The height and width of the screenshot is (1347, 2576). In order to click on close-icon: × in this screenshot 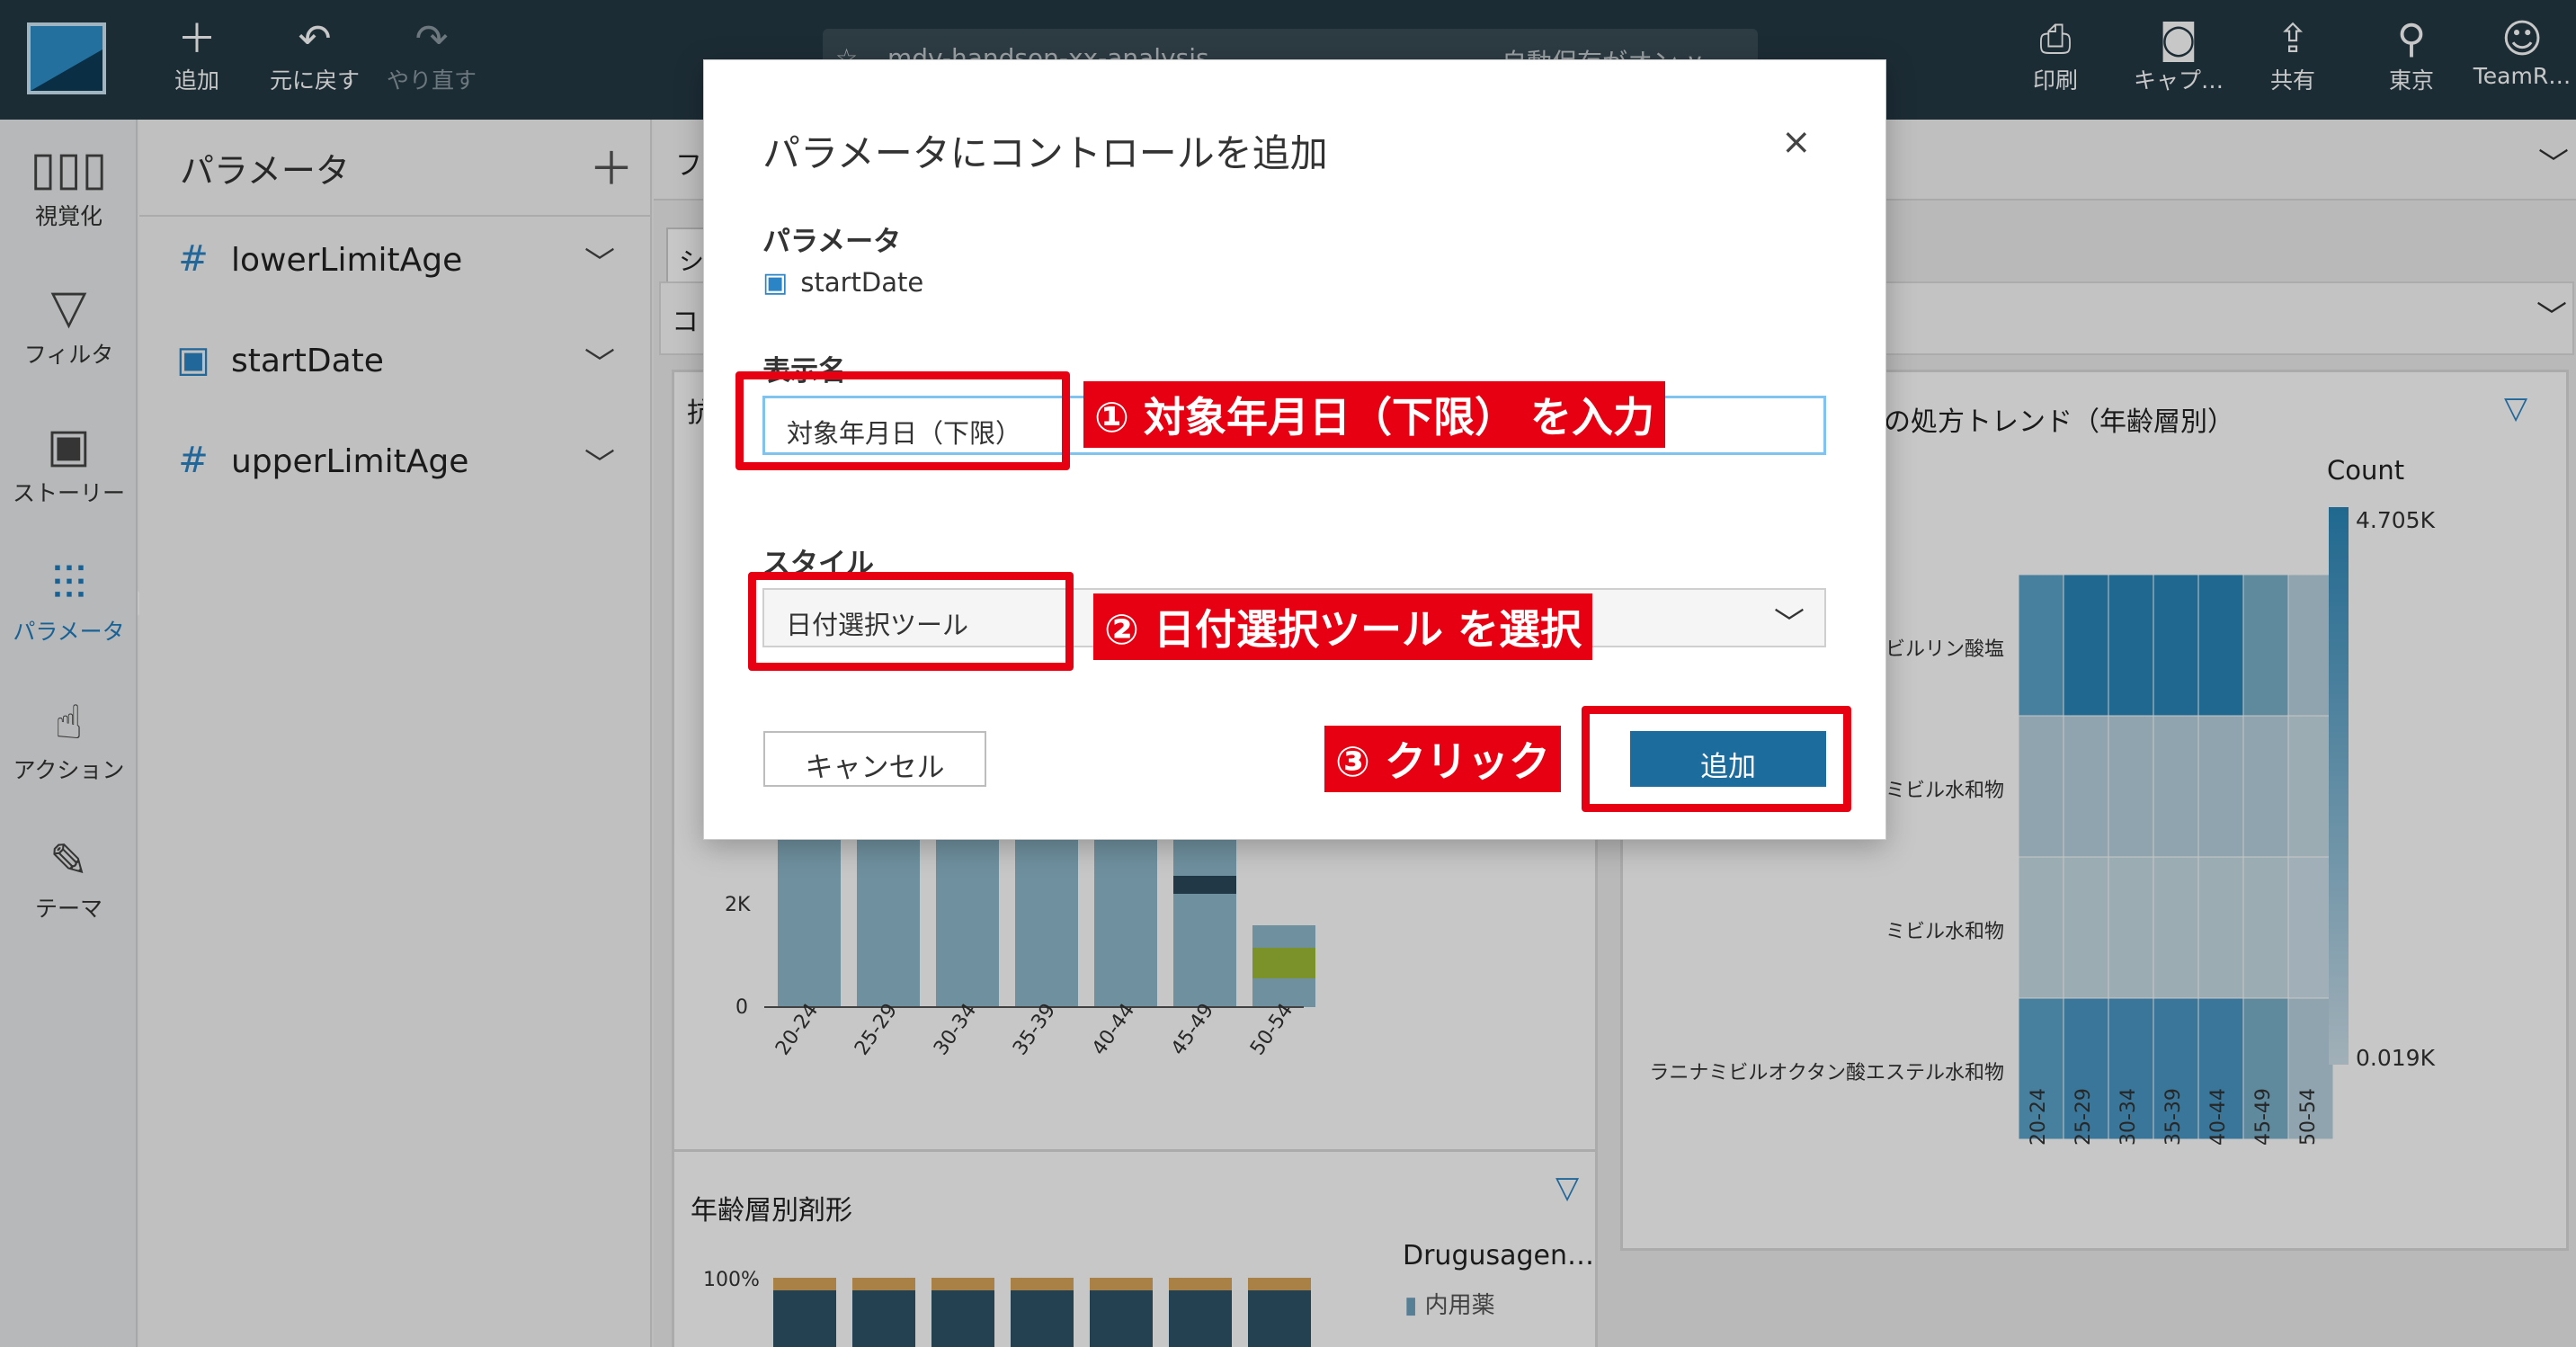, I will do `click(1796, 142)`.